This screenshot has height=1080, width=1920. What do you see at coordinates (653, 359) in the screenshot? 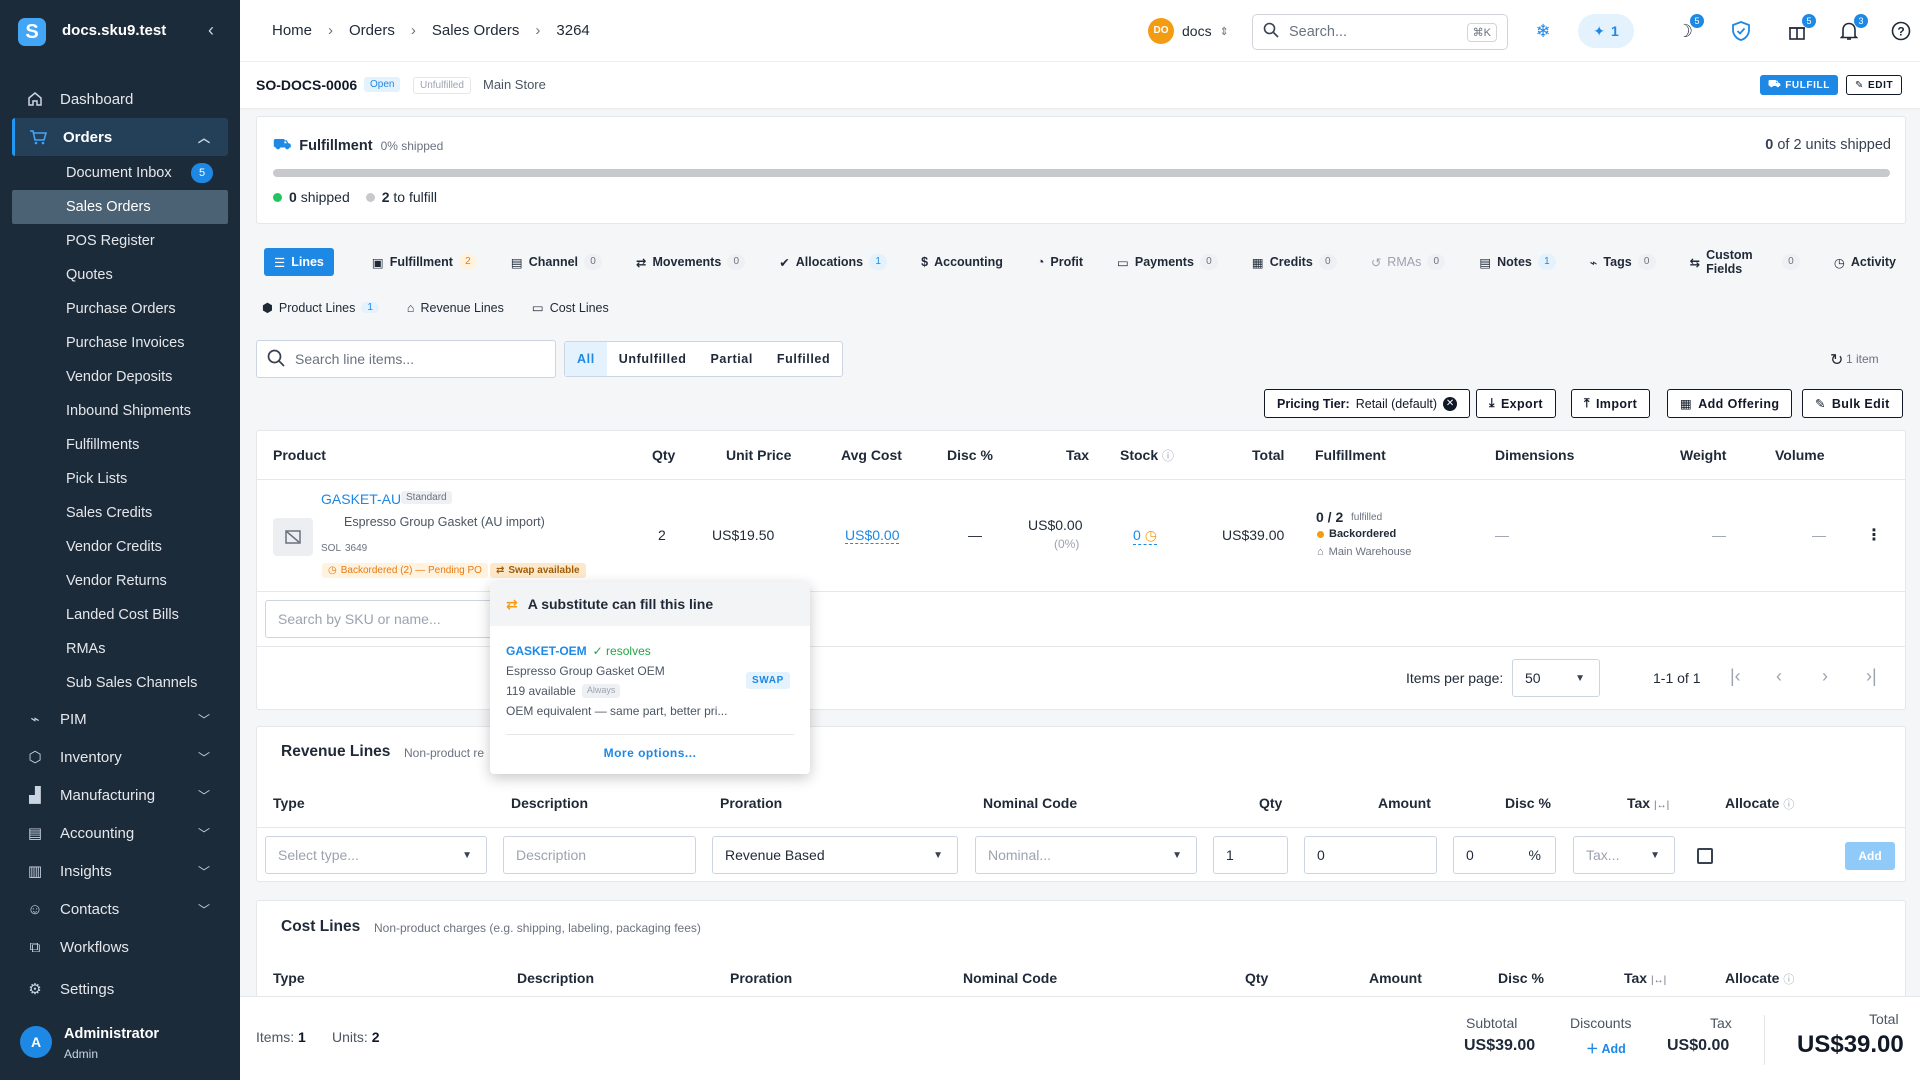
I see `filter-unfulfilled: Unfulfilled` at bounding box center [653, 359].